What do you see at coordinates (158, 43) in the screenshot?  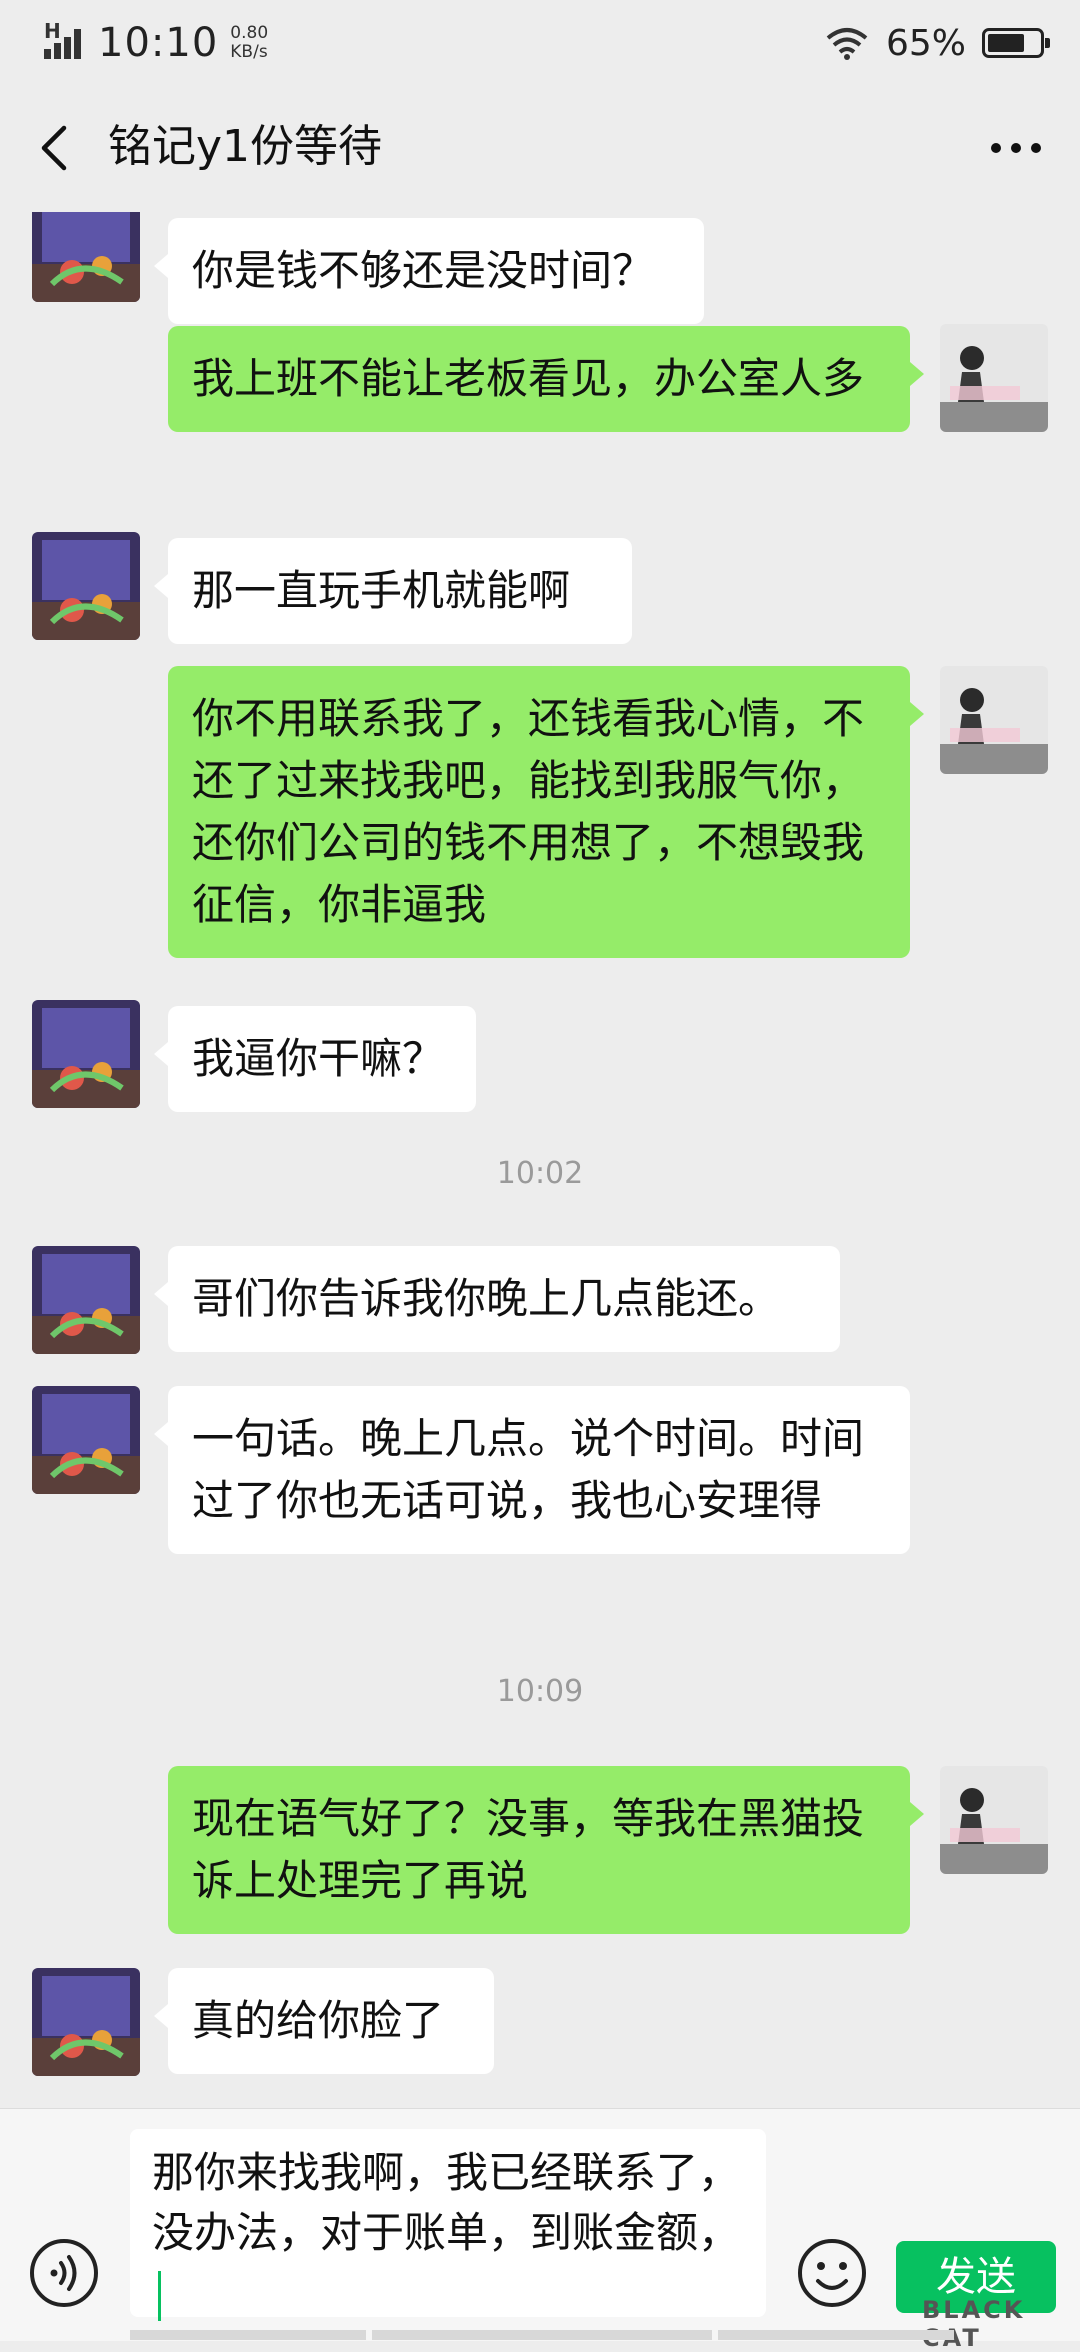 I see `status-time: 10:10` at bounding box center [158, 43].